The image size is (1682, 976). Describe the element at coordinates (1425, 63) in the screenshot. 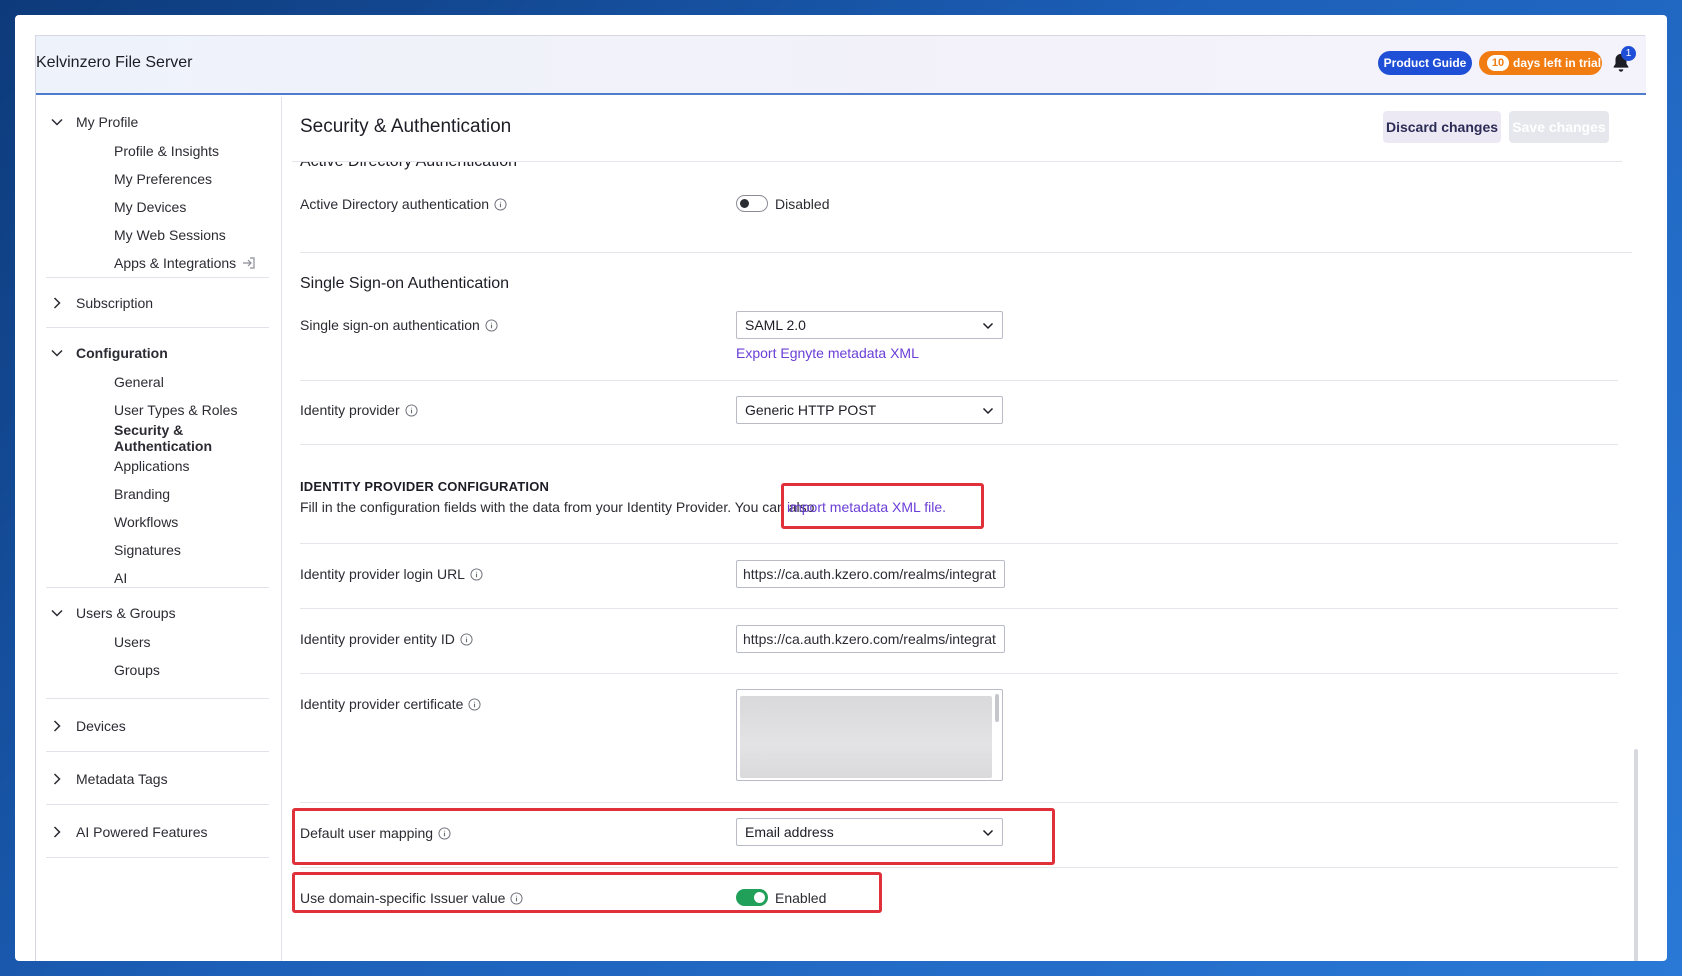

I see `product-guide-button: Product Guide` at that location.